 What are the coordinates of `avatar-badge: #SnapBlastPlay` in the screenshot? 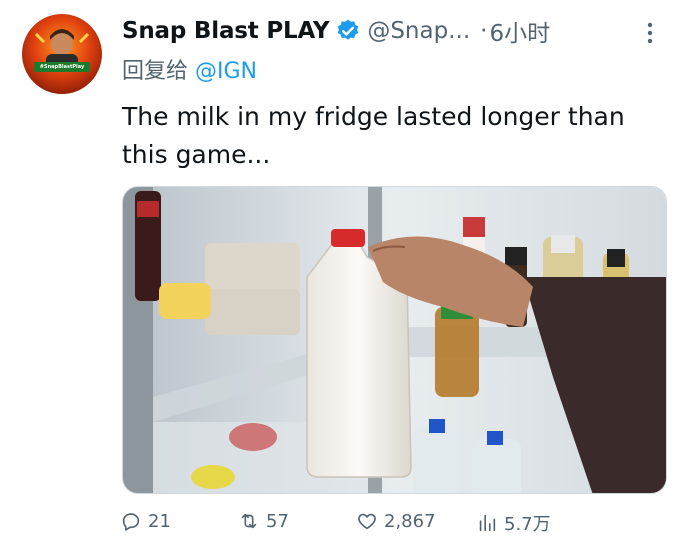 It's located at (62, 67).